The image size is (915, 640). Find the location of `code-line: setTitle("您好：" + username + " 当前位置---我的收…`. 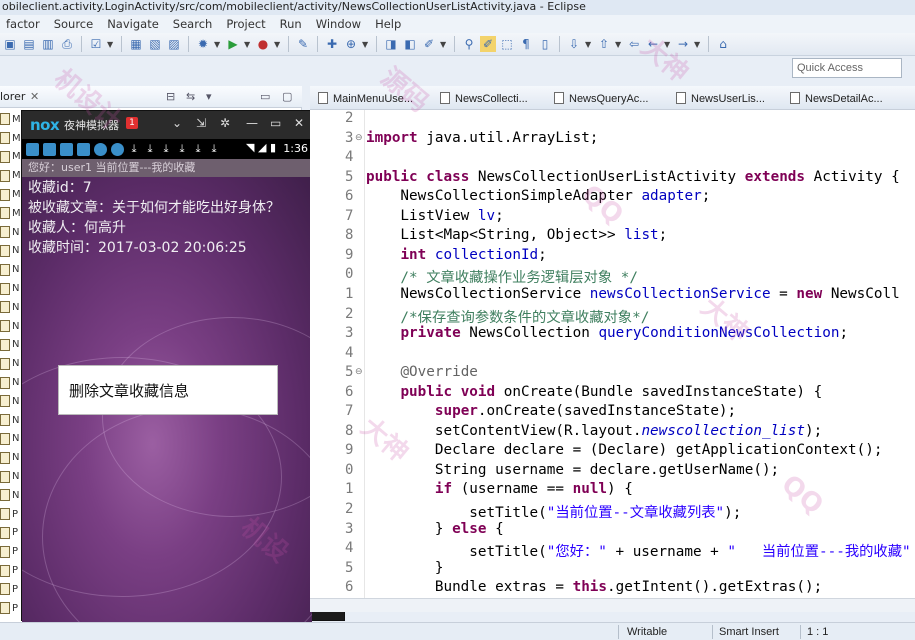

code-line: setTitle("您好：" + username + " 当前位置---我的收… is located at coordinates (638, 550).